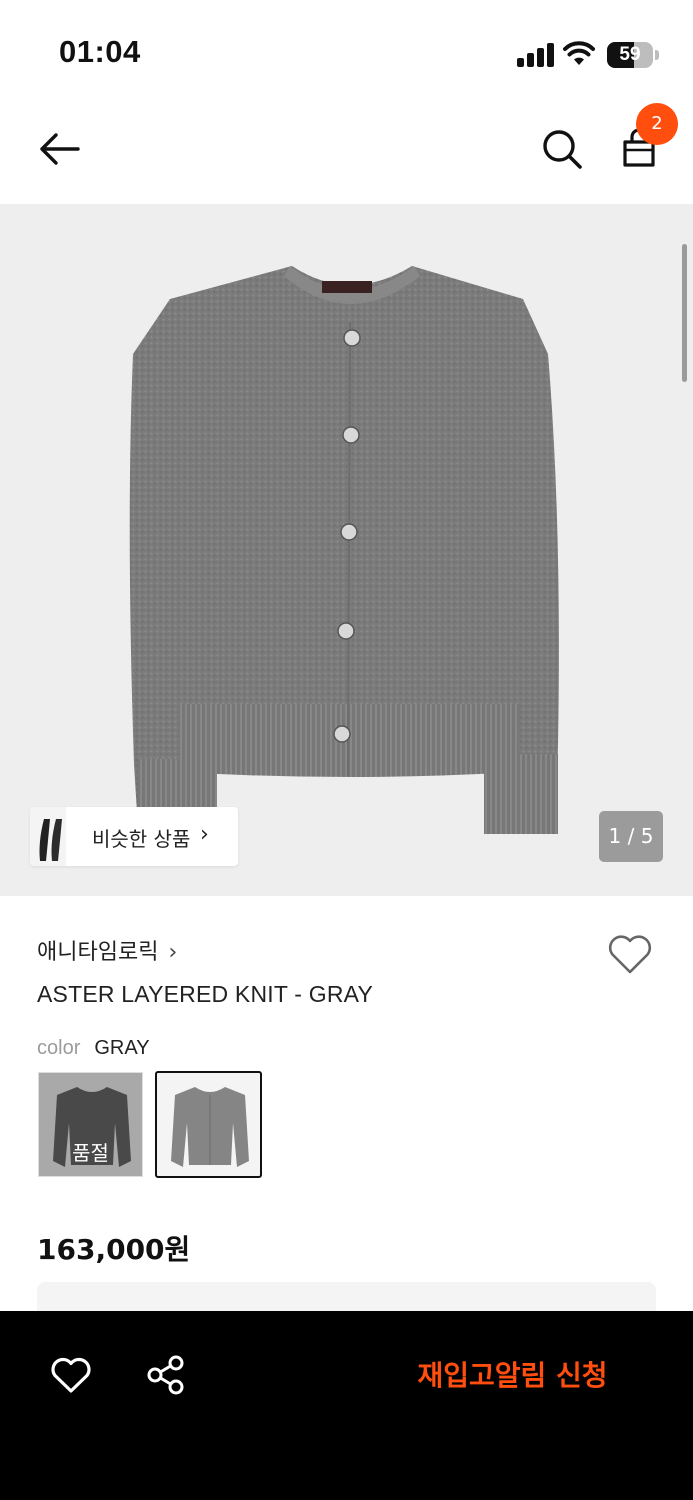 Image resolution: width=693 pixels, height=1500 pixels. What do you see at coordinates (166, 1375) in the screenshot?
I see `share-icon` at bounding box center [166, 1375].